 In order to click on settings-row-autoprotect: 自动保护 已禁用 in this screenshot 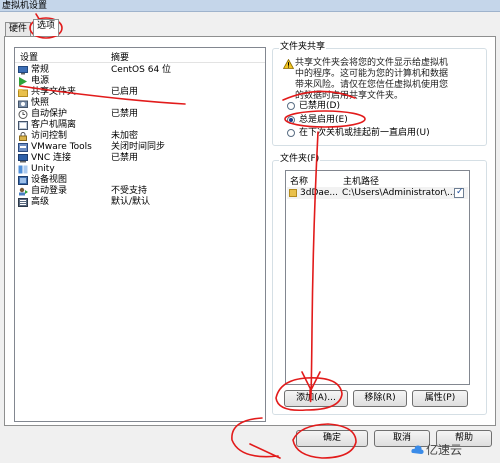, I will do `click(140, 114)`.